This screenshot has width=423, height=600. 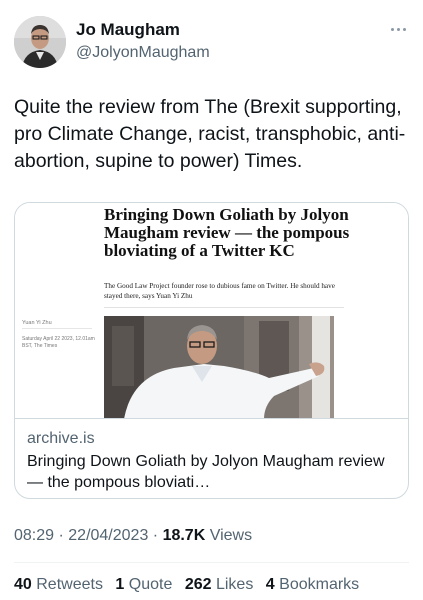 I want to click on quotes-count: 1, so click(x=120, y=584).